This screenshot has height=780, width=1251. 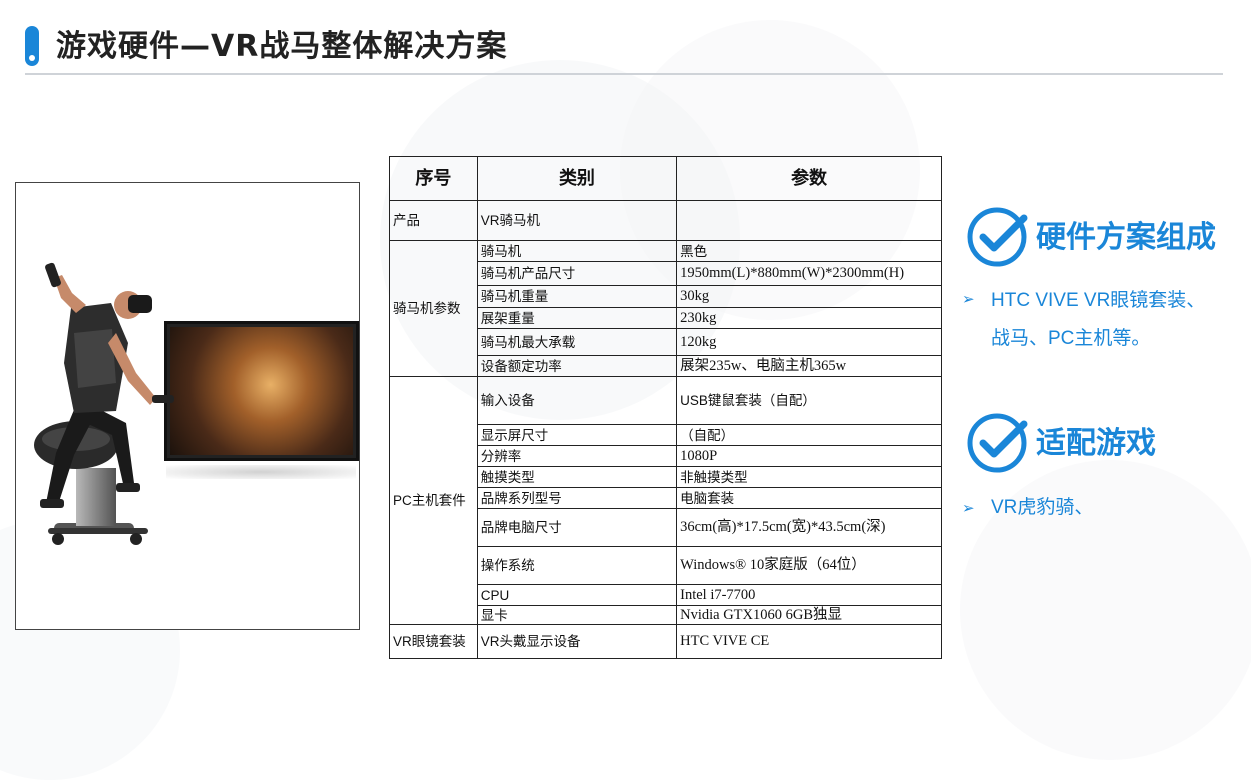 What do you see at coordinates (433, 178) in the screenshot?
I see `column-header: 序号` at bounding box center [433, 178].